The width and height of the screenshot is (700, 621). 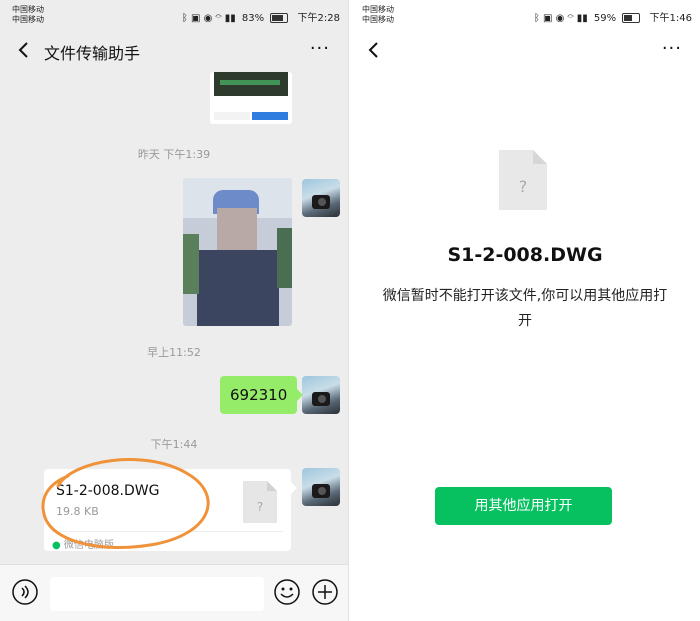 What do you see at coordinates (174, 15) in the screenshot?
I see `status-bar: 中国移动 中国移动 ᛒ ▣ ◉ ⌔ ▮▮ 83% 下午2:28` at bounding box center [174, 15].